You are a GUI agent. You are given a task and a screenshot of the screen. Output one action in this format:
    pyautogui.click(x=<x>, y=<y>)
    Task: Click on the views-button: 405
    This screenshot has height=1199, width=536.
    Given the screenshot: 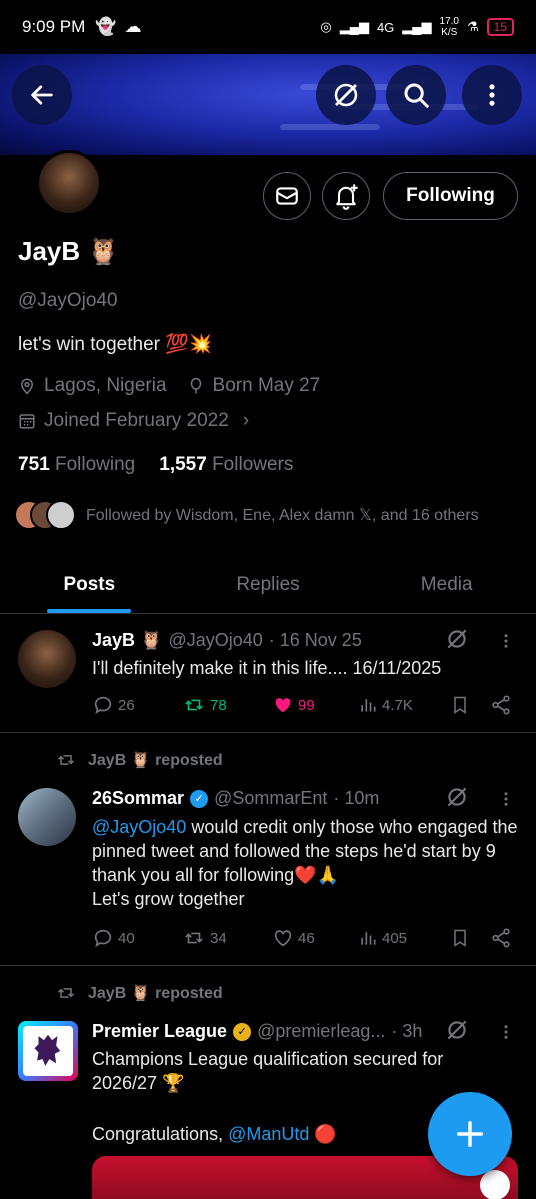 What is the action you would take?
    pyautogui.click(x=404, y=938)
    